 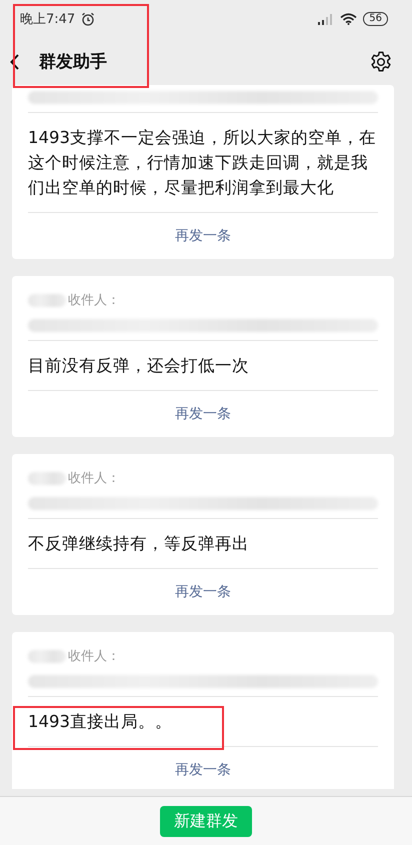 I want to click on settings-icon, so click(x=381, y=61).